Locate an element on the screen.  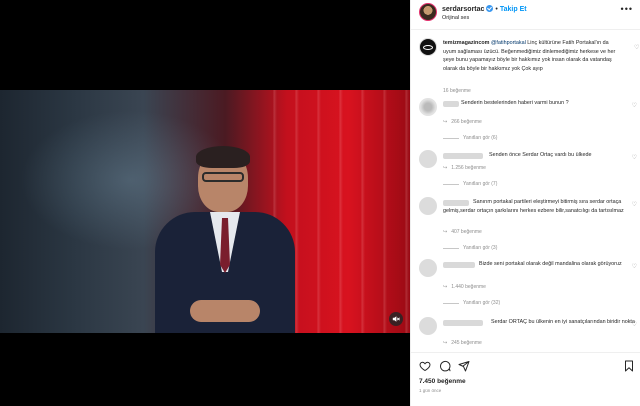
comment-meta: ↪ 245 beğenme is located at coordinates (462, 343).